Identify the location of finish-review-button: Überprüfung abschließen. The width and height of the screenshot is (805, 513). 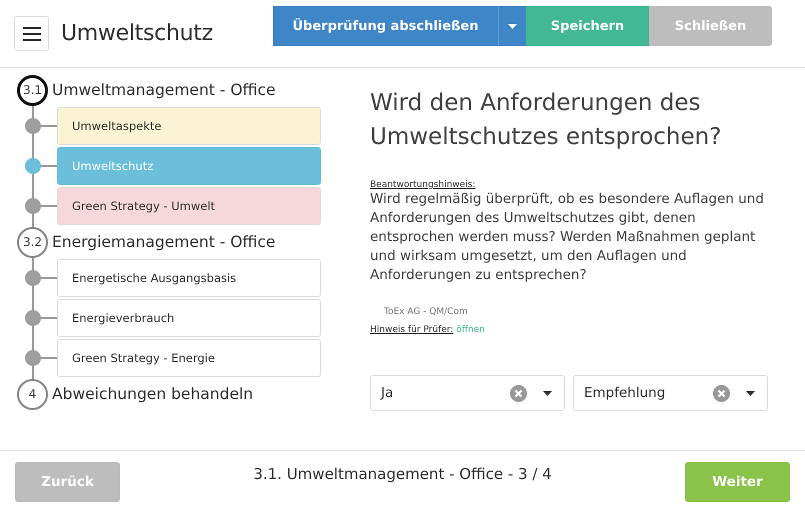
(385, 26).